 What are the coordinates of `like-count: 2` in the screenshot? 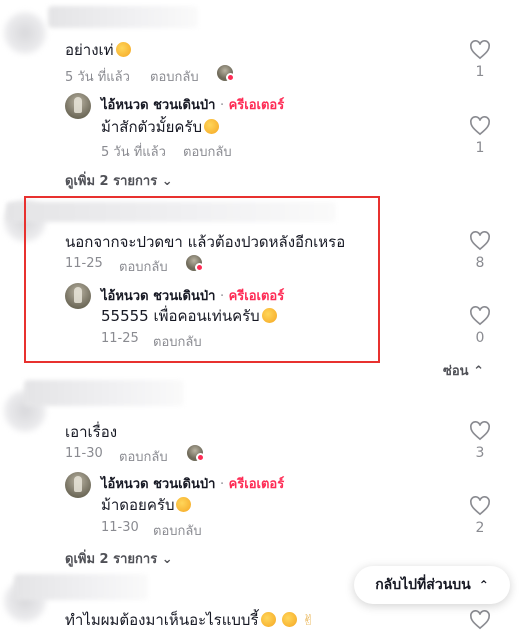 It's located at (480, 528).